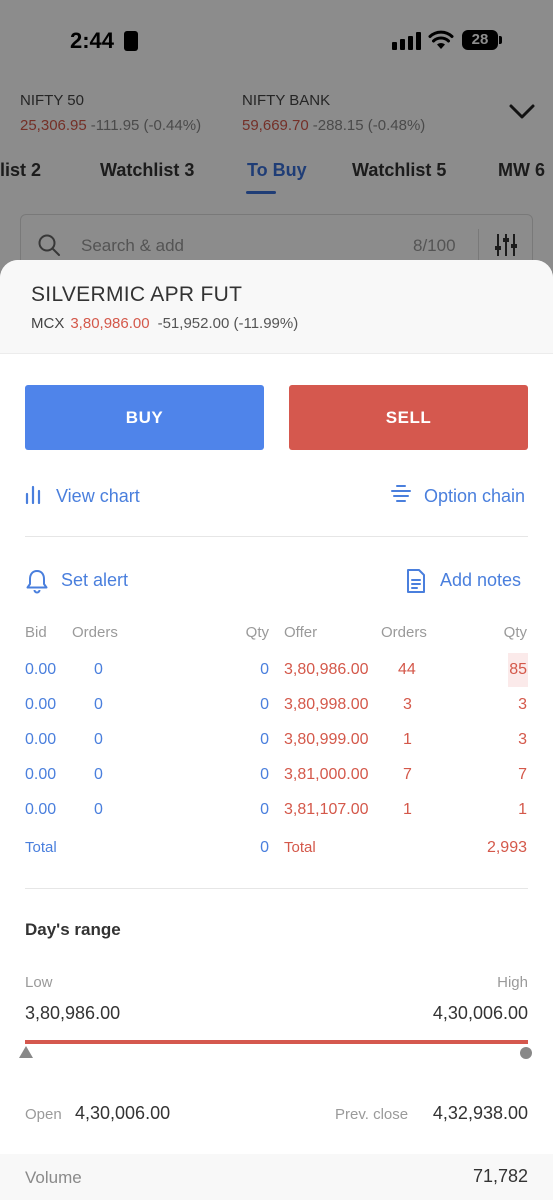 This screenshot has height=1200, width=553. I want to click on prev-close-label: Prev. close, so click(372, 1114).